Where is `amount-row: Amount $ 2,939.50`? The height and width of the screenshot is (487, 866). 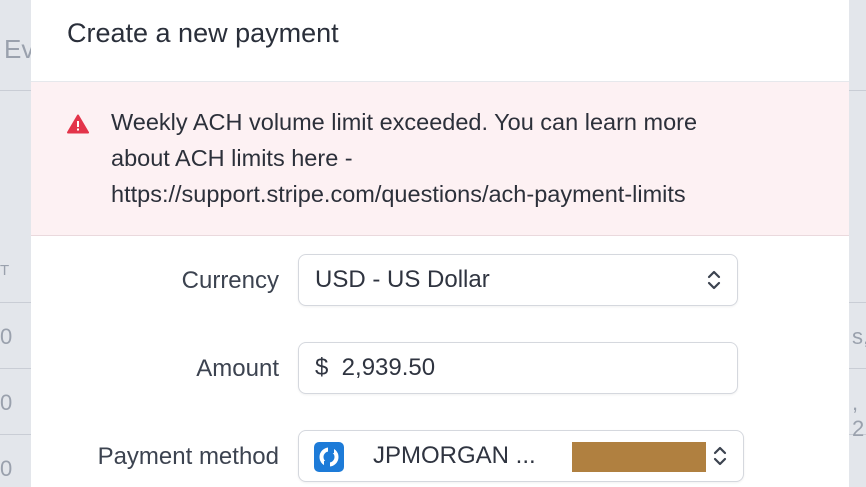
amount-row: Amount $ 2,939.50 is located at coordinates (440, 369).